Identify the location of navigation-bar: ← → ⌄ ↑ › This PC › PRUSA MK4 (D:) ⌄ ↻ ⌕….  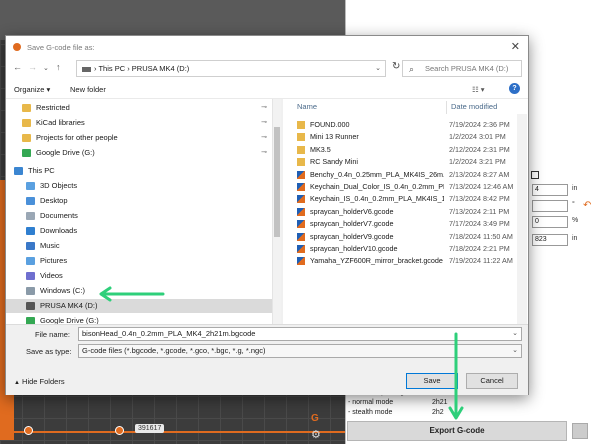
(267, 69).